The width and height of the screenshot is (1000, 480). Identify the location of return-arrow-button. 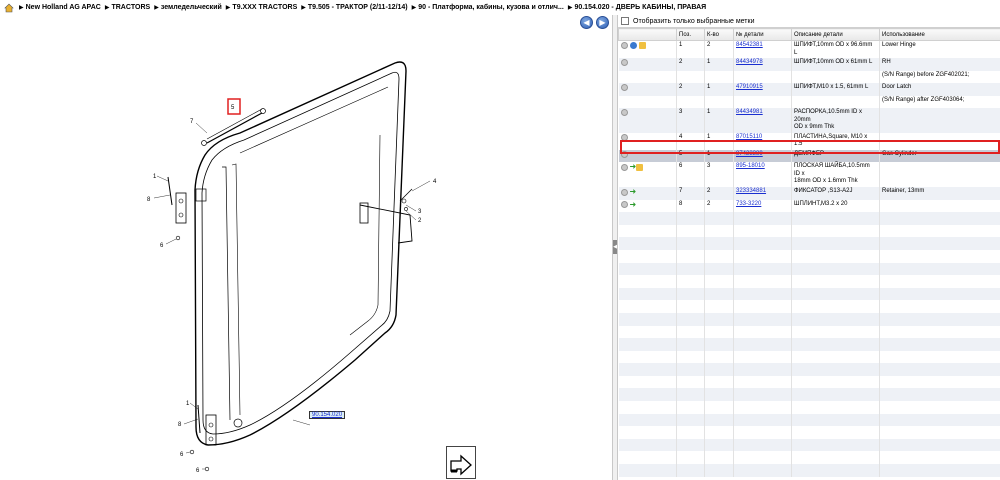
(461, 462).